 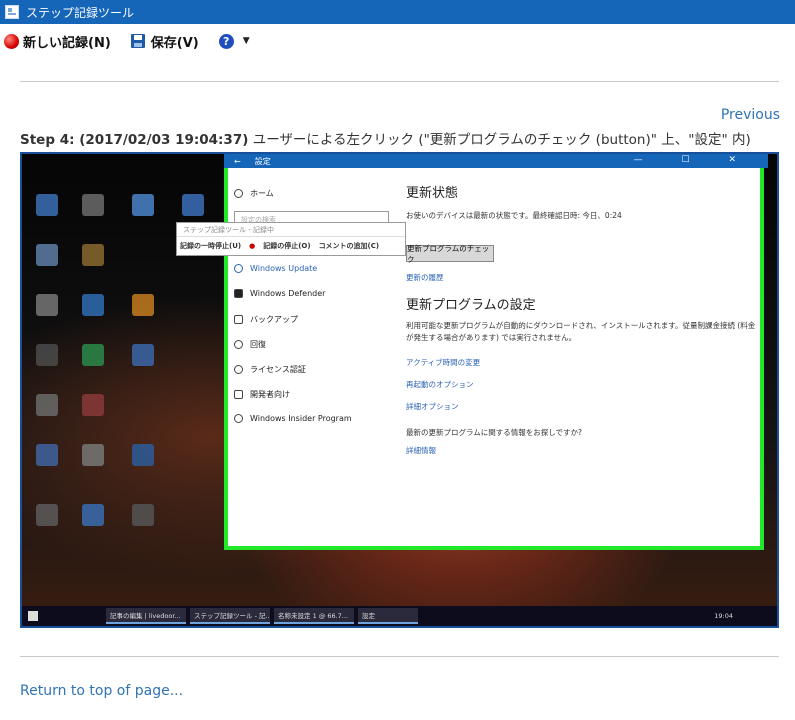 What do you see at coordinates (33, 616) in the screenshot?
I see `windows-start-icon` at bounding box center [33, 616].